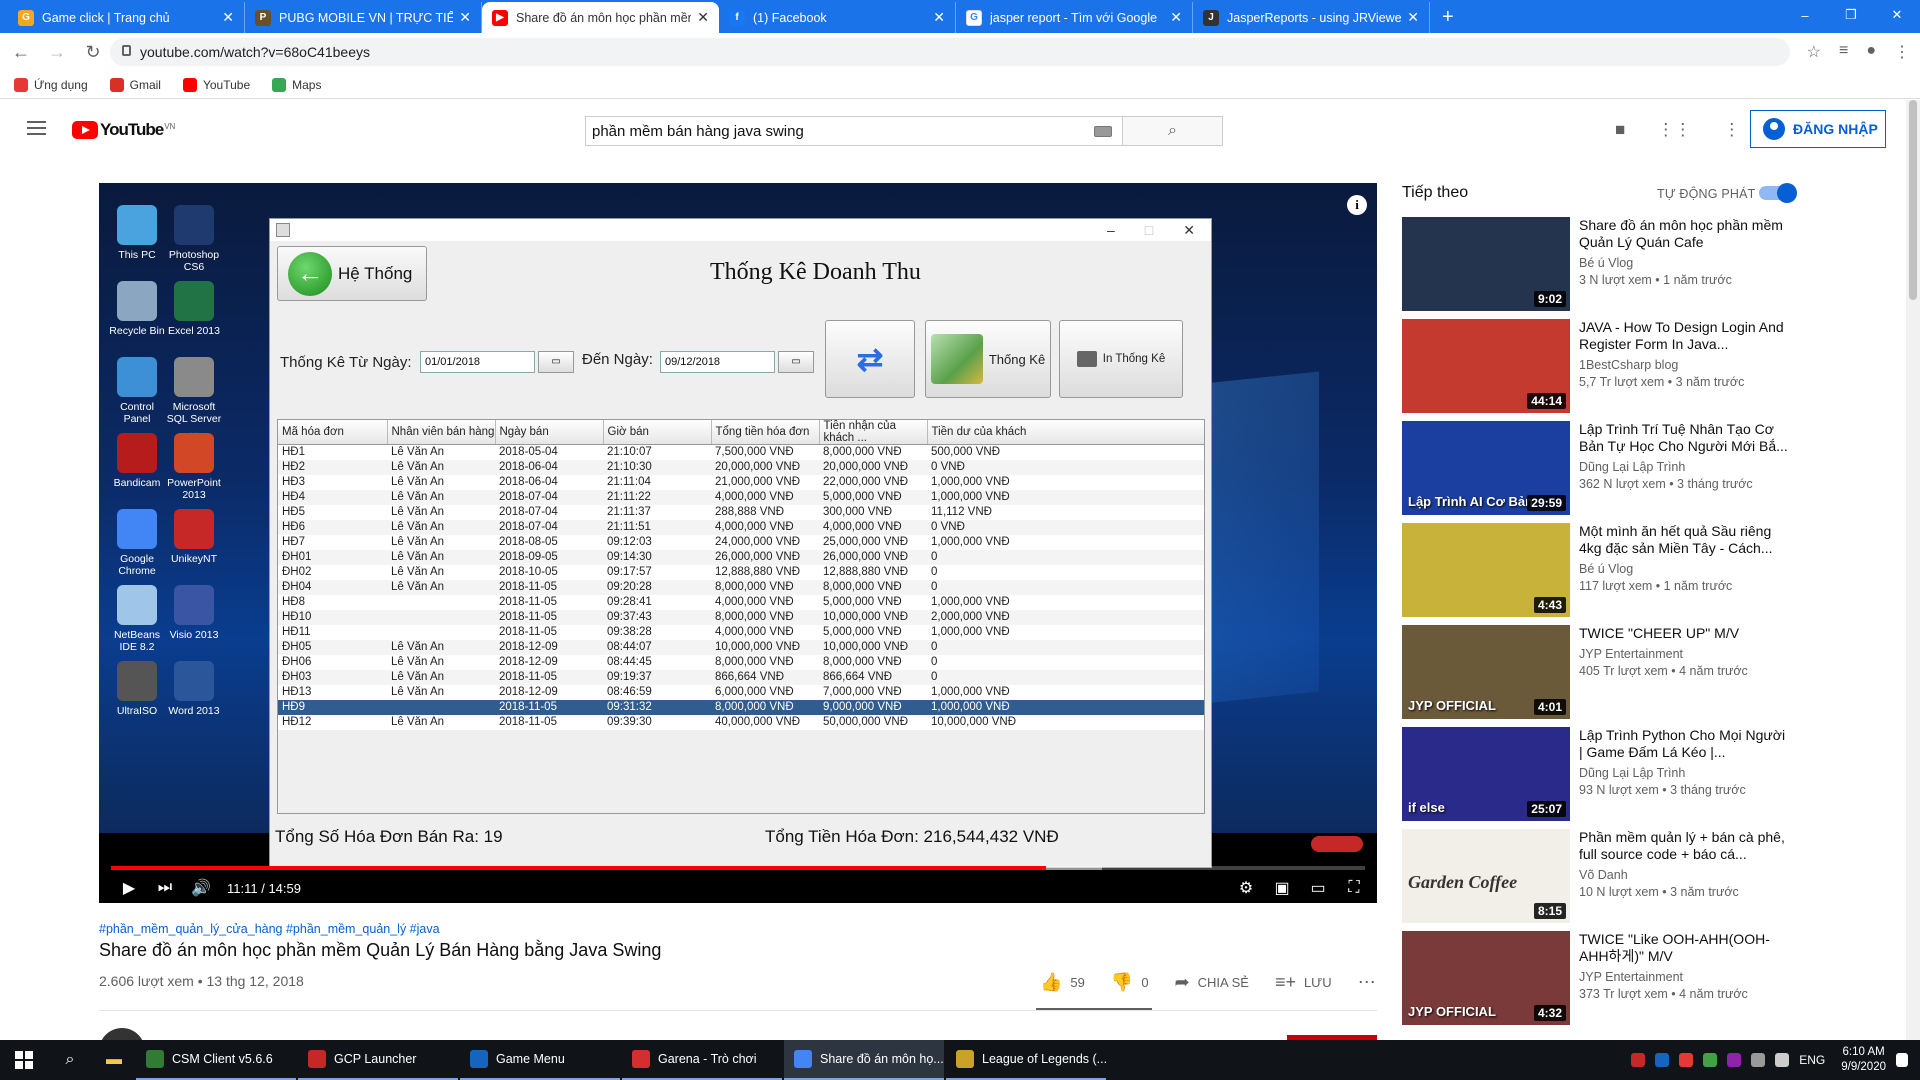 The width and height of the screenshot is (1920, 1080). I want to click on forward-icon: →, so click(57, 52).